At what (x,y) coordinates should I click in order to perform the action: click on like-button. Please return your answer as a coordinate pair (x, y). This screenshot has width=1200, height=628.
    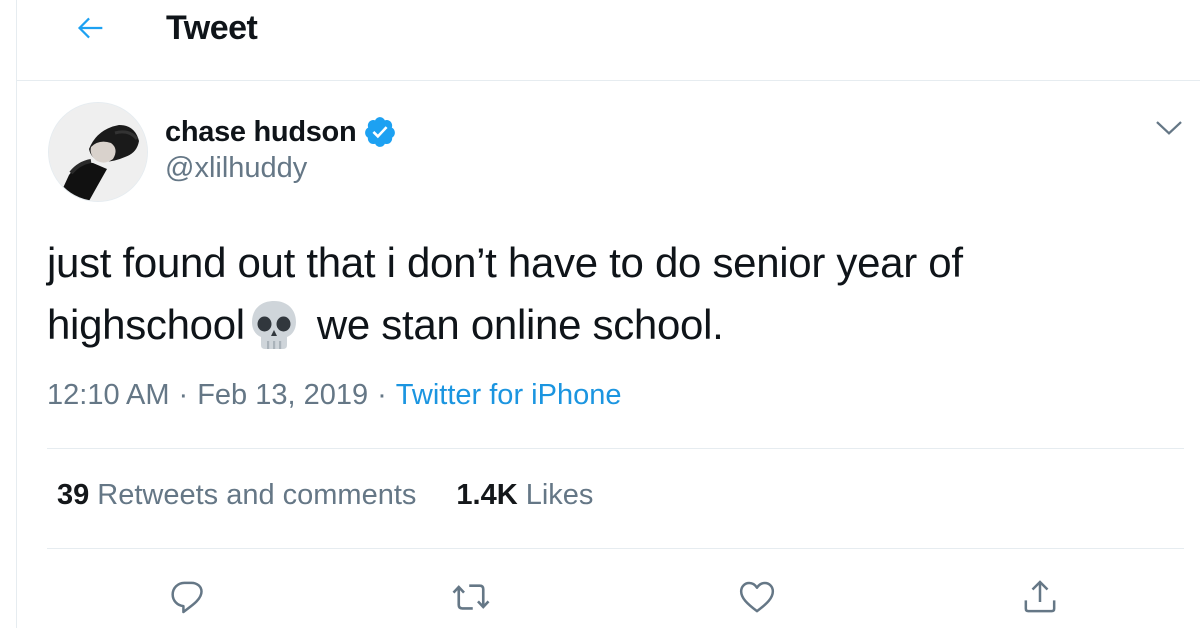
    Looking at the image, I should click on (757, 597).